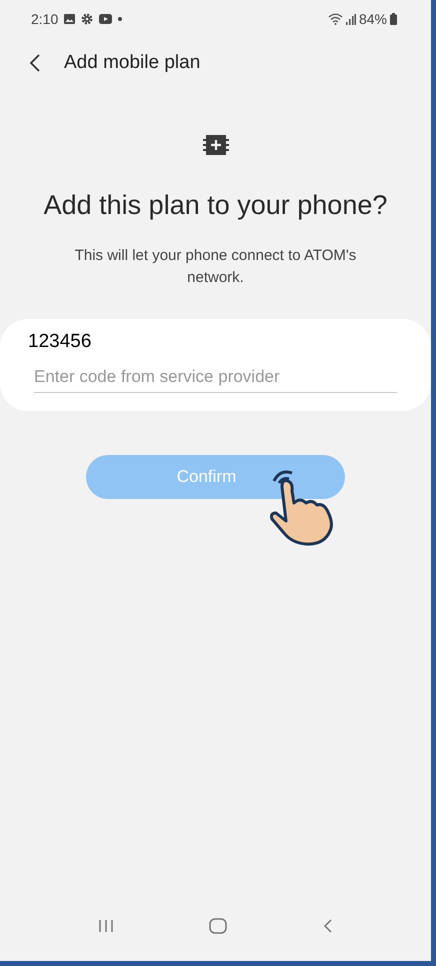 The height and width of the screenshot is (966, 436). I want to click on page-title: Add mobile plan, so click(132, 62).